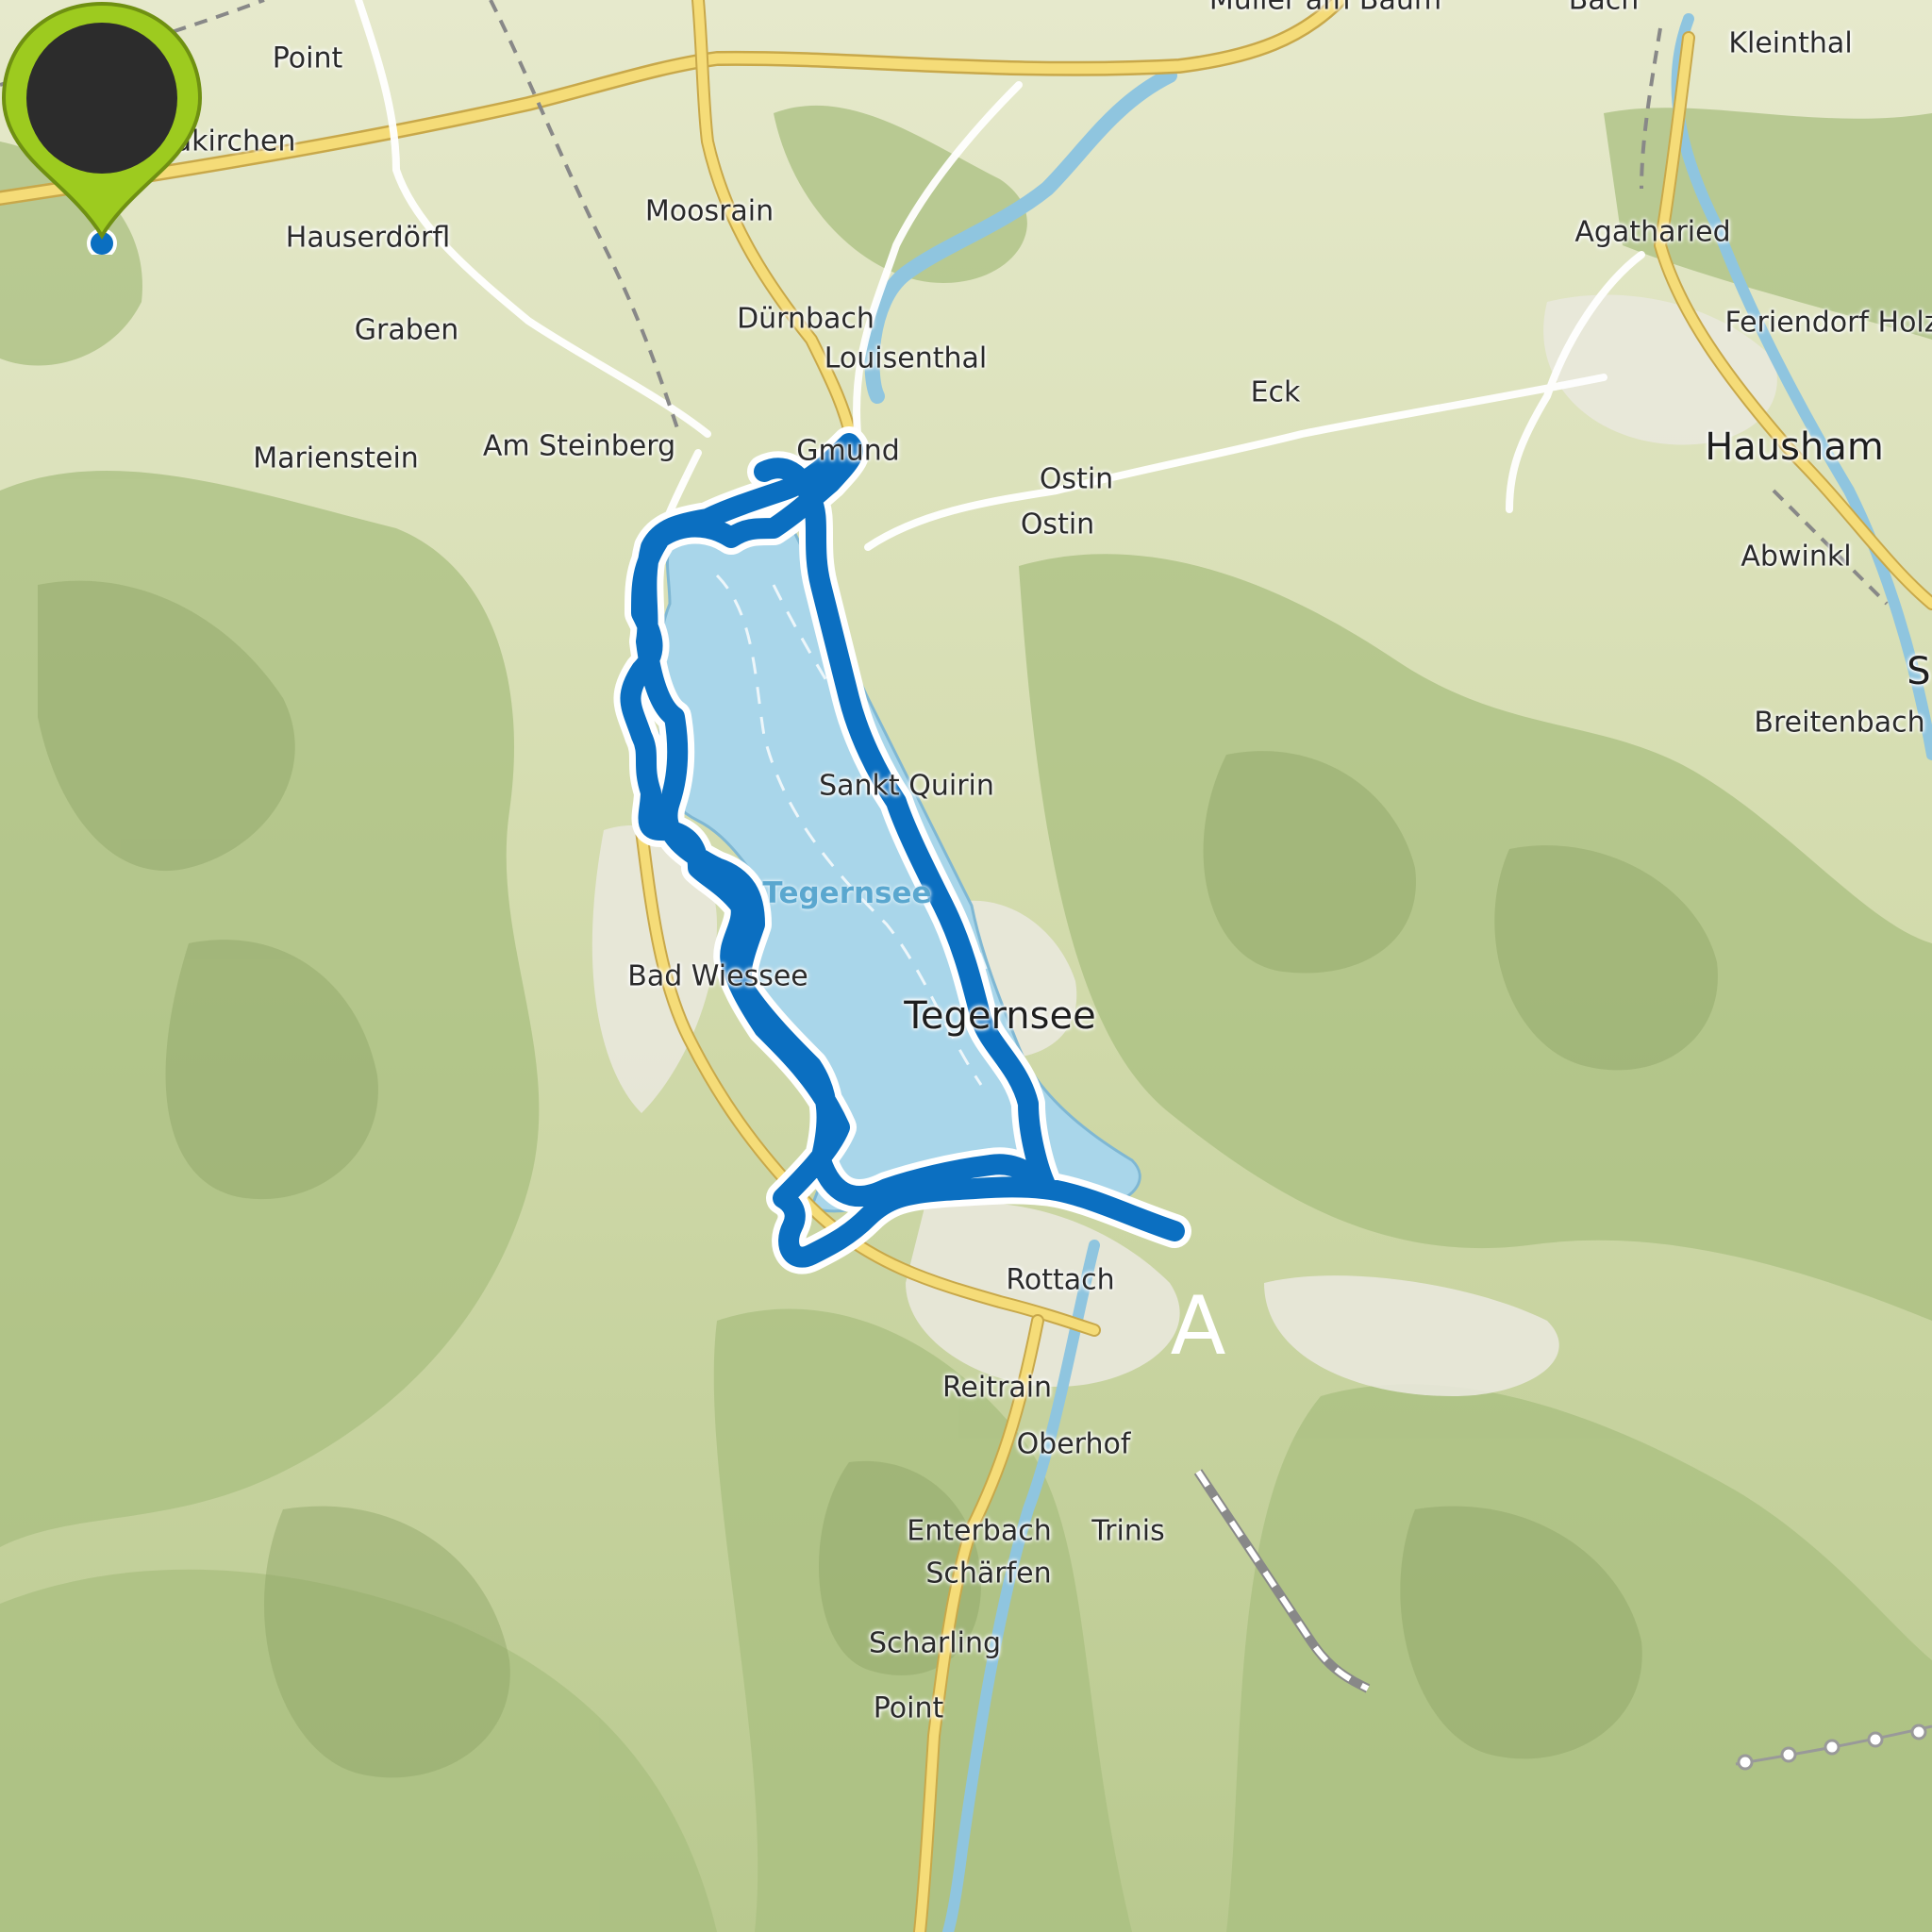 The width and height of the screenshot is (1932, 1932). I want to click on place-label: Eck, so click(1275, 392).